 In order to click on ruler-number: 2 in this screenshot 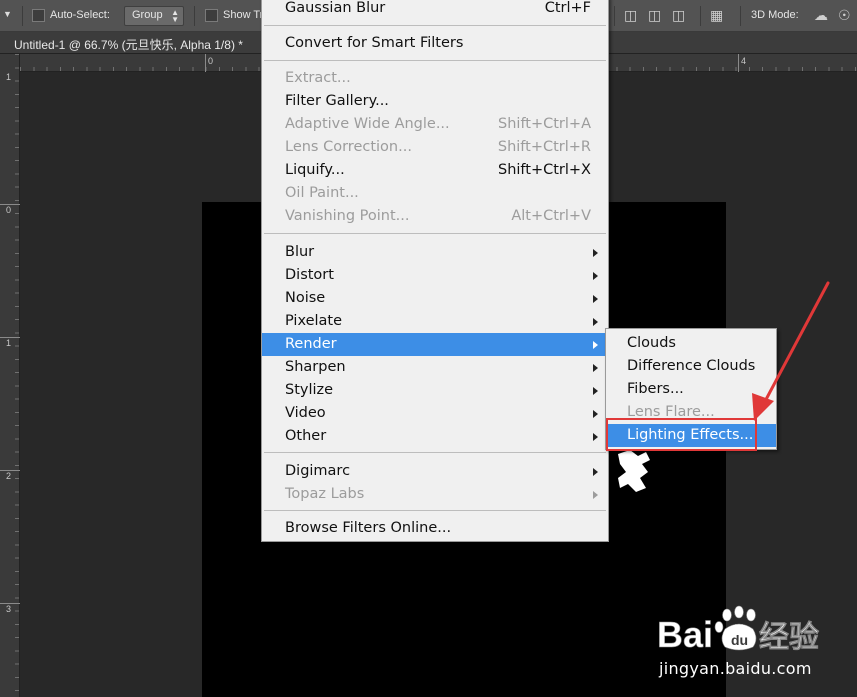, I will do `click(9, 476)`.